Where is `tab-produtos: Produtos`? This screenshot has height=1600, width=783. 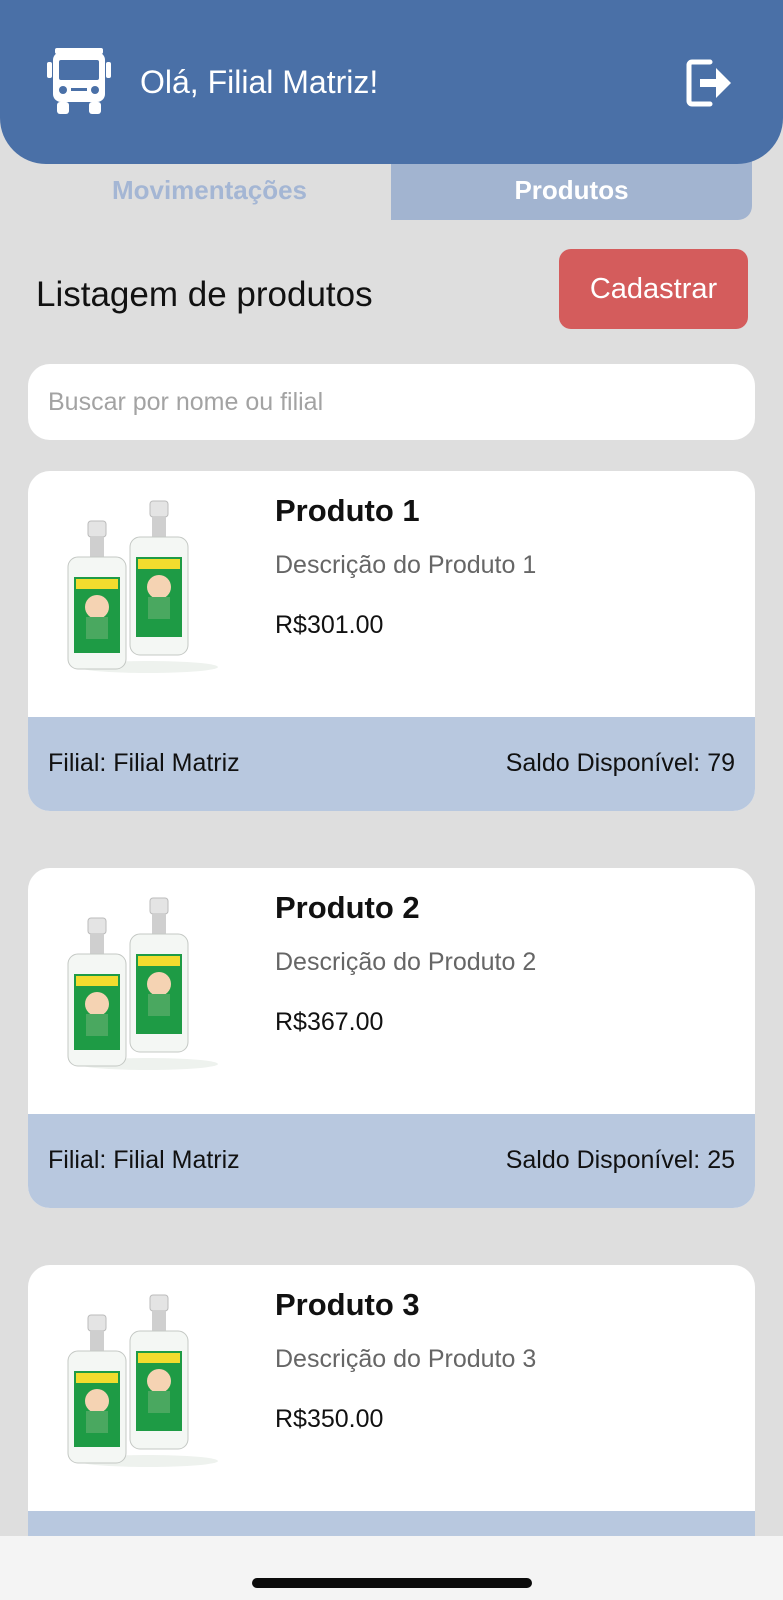 tab-produtos: Produtos is located at coordinates (571, 190).